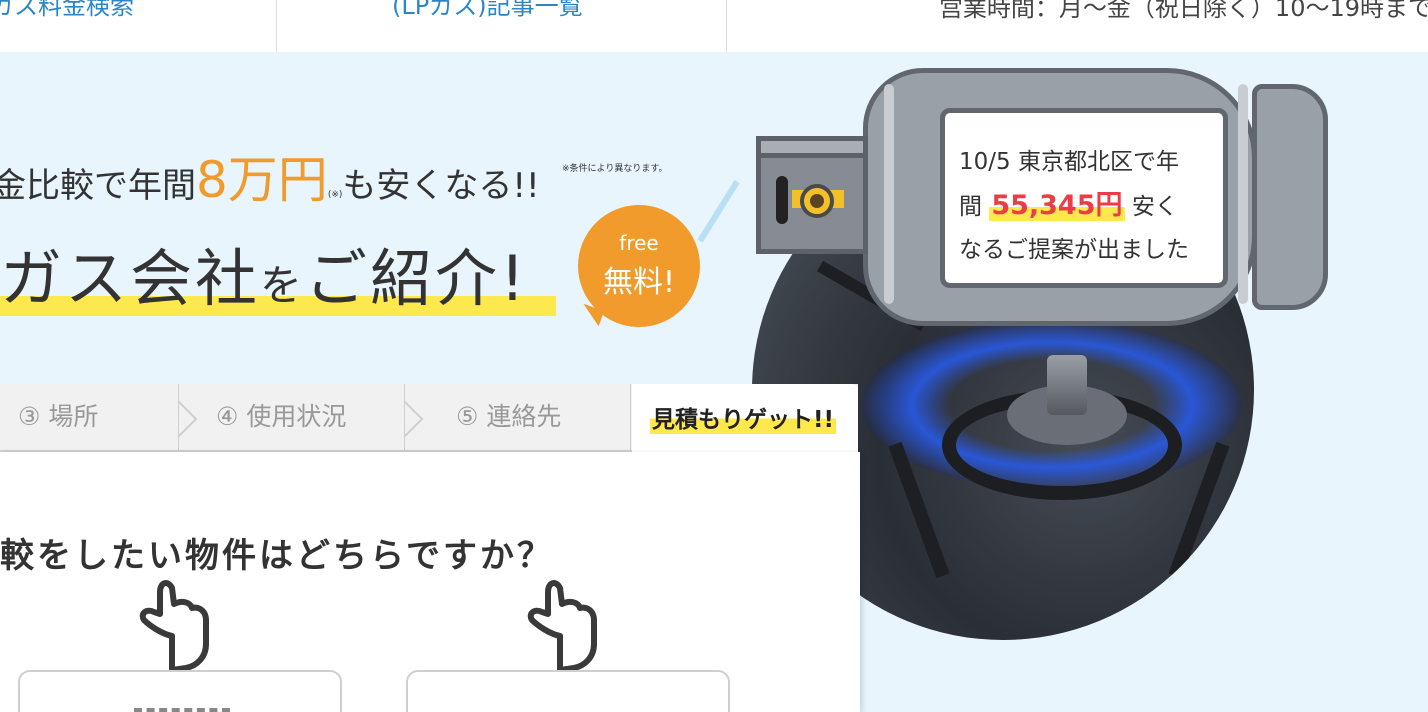 This screenshot has width=1428, height=712. I want to click on nav-link-gas-price-search: ガス料金検索, so click(67, 10).